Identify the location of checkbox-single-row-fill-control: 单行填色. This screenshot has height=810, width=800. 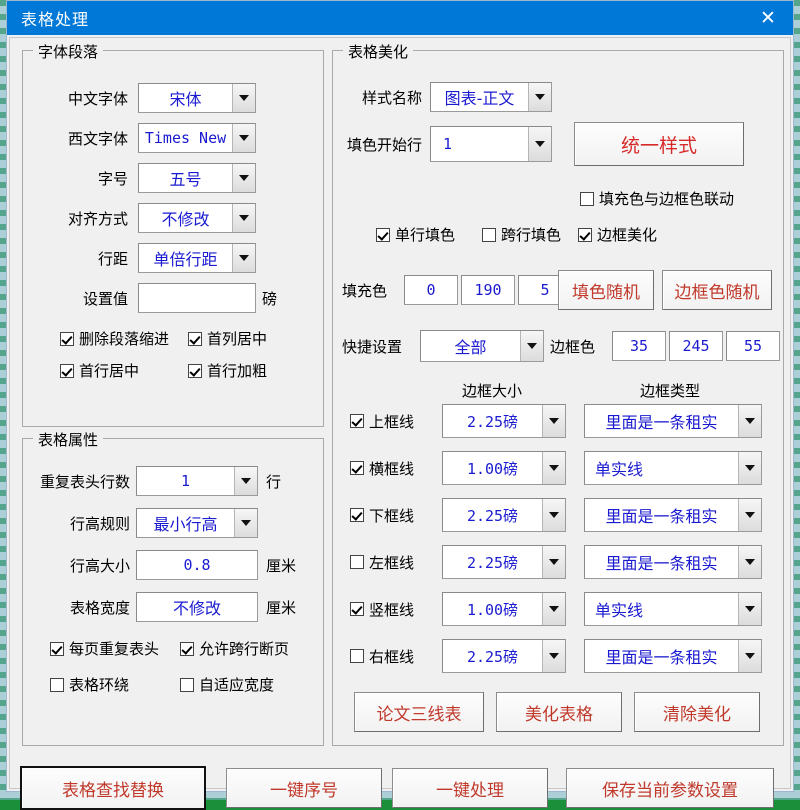
(415, 234).